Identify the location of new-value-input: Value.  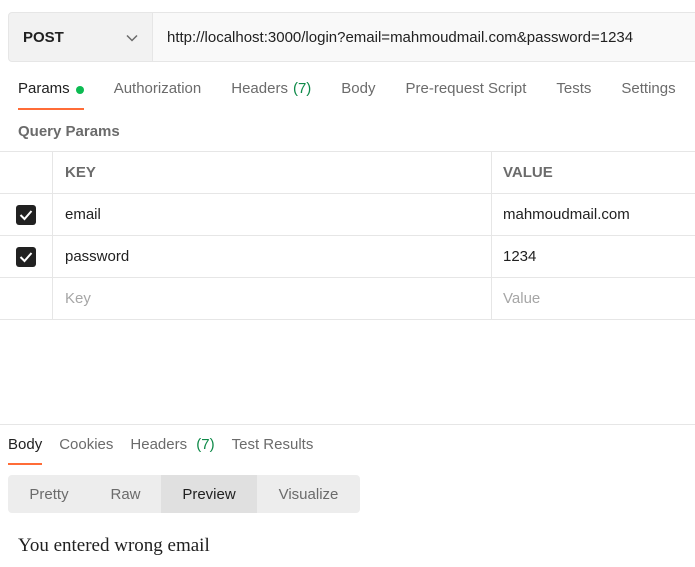
(593, 298).